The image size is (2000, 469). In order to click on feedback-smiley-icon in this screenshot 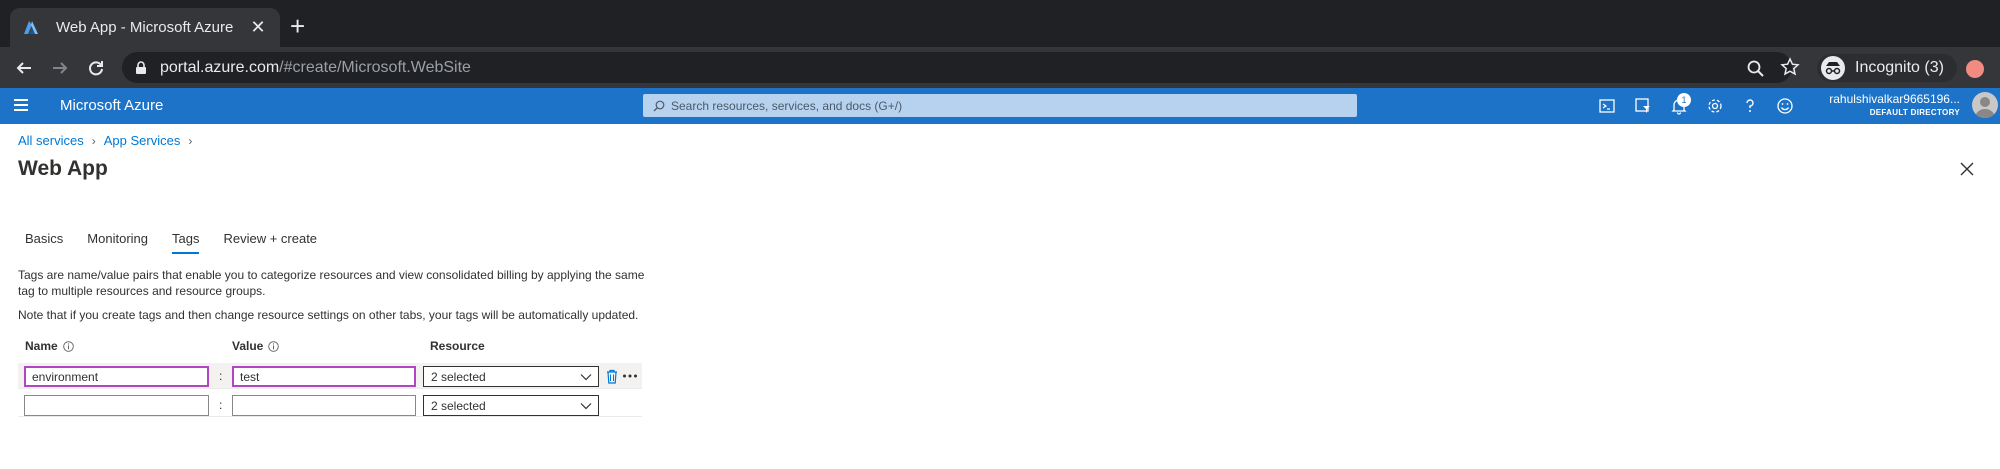, I will do `click(1785, 106)`.